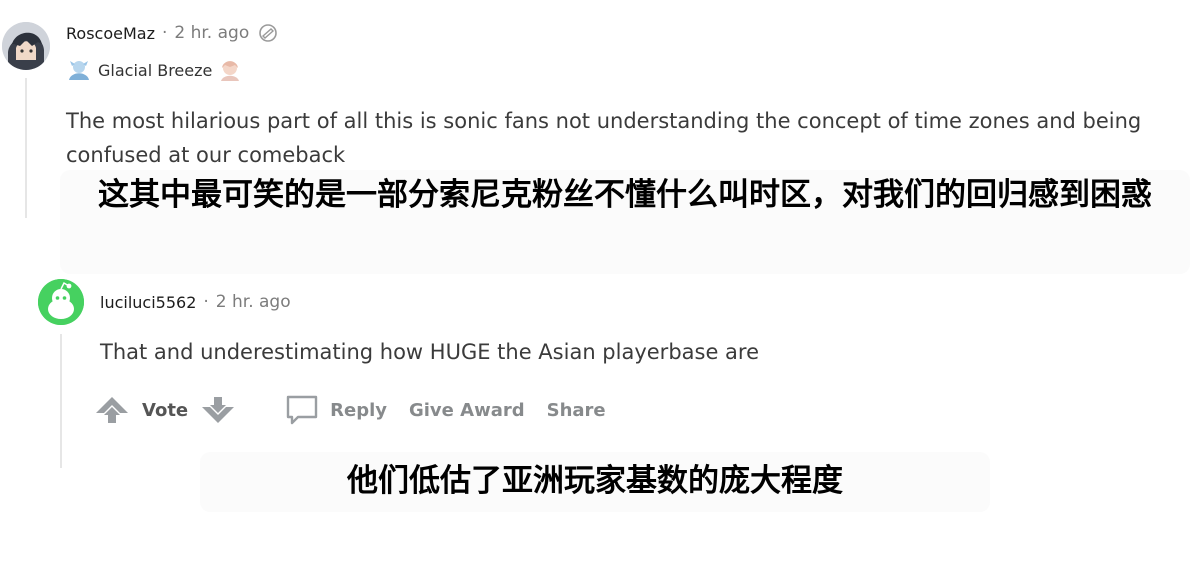 Image resolution: width=1200 pixels, height=562 pixels. I want to click on give-award-button: Give Award, so click(467, 410).